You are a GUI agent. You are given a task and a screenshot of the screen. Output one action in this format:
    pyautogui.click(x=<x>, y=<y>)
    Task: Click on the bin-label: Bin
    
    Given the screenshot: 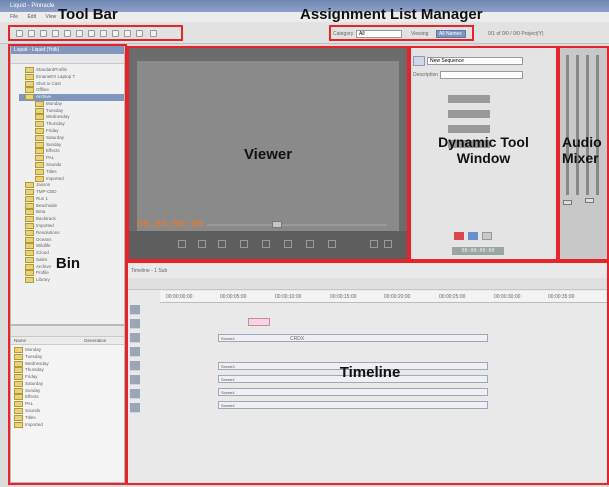 What is the action you would take?
    pyautogui.click(x=68, y=263)
    